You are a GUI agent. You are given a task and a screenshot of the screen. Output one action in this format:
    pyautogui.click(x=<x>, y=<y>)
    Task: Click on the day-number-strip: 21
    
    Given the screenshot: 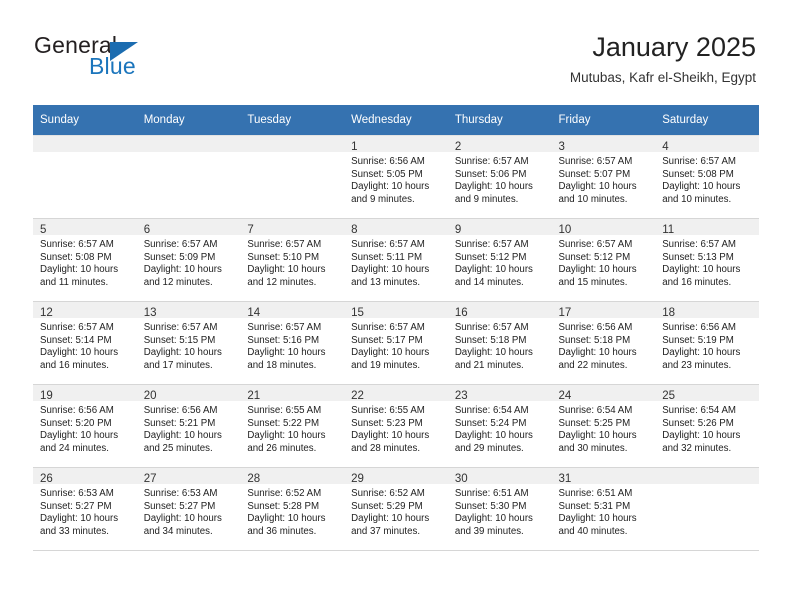 What is the action you would take?
    pyautogui.click(x=292, y=393)
    